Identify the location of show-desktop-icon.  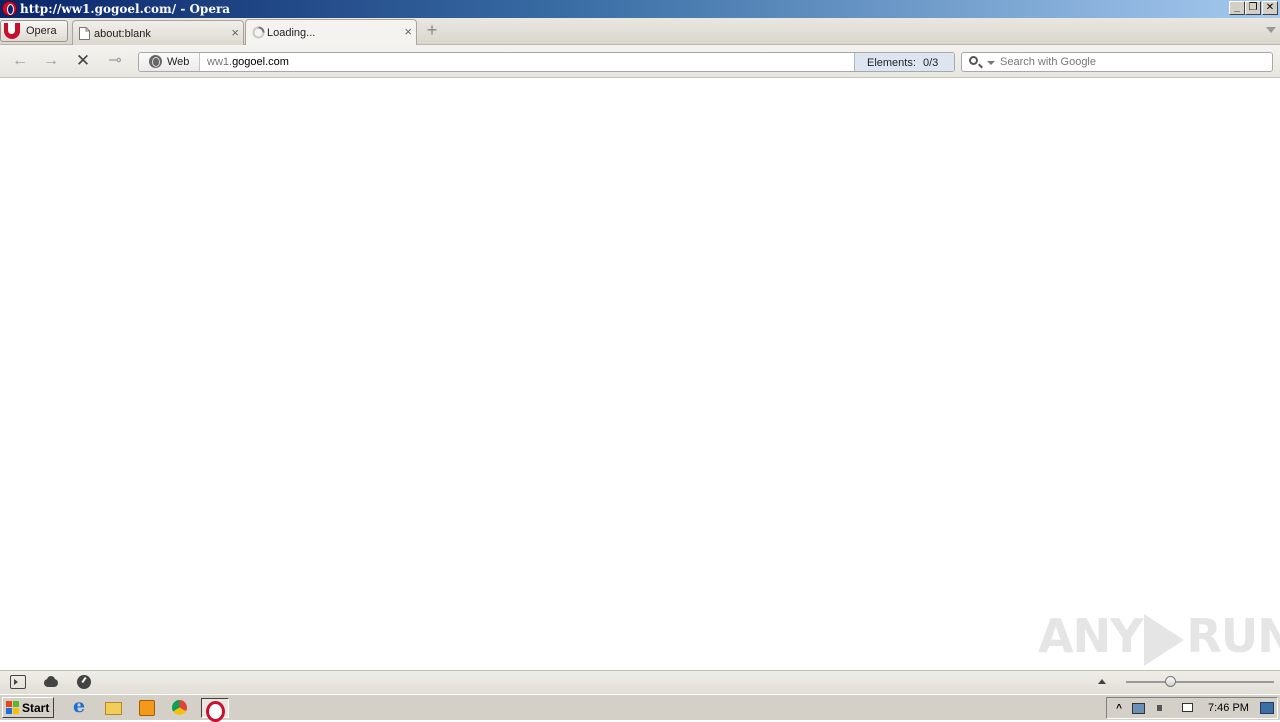
(1267, 708).